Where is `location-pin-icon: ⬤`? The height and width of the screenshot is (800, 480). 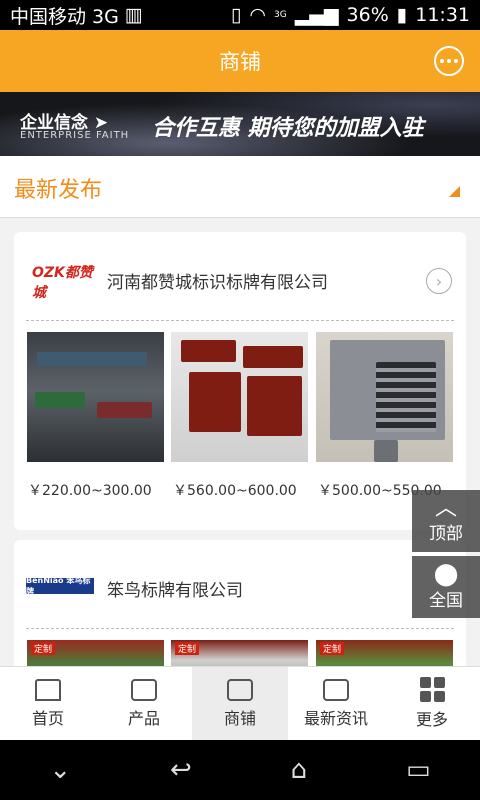
location-pin-icon: ⬤ is located at coordinates (446, 574).